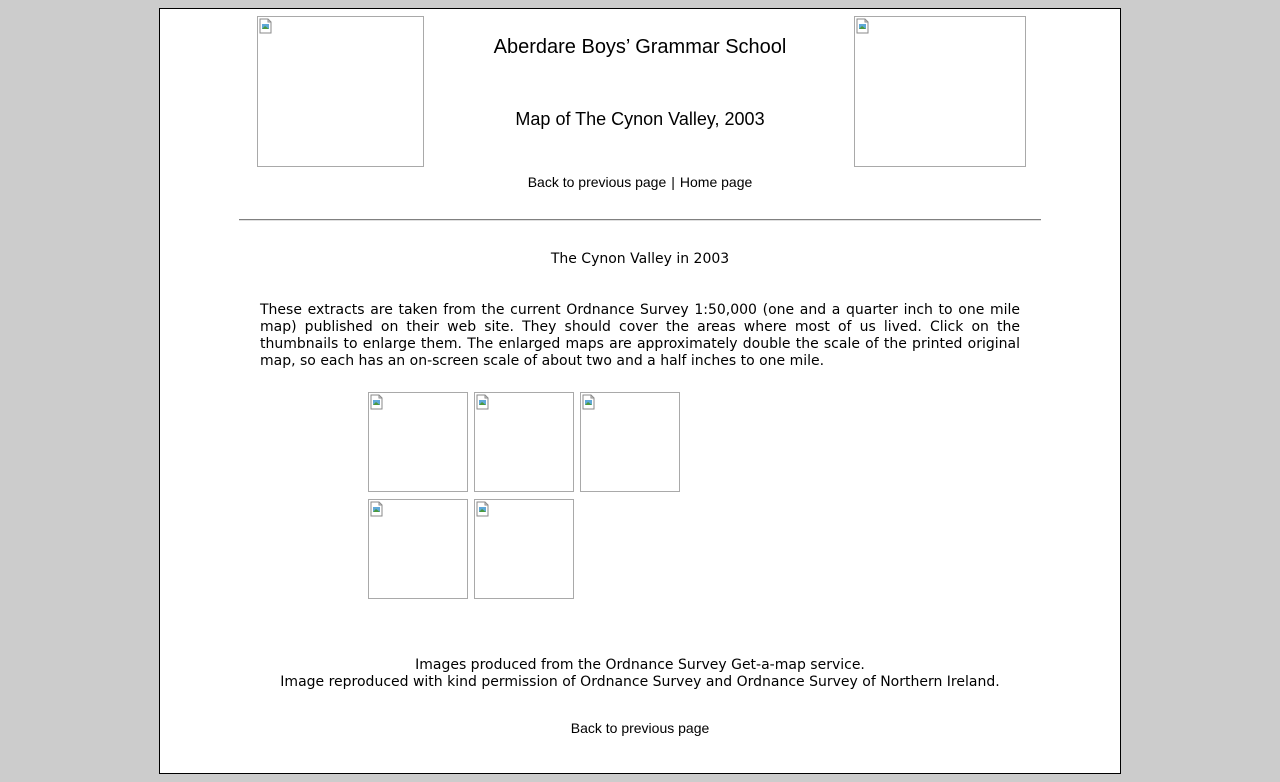 This screenshot has height=782, width=1280. Describe the element at coordinates (640, 259) in the screenshot. I see `section-heading: The Cynon Valley in 2003` at that location.